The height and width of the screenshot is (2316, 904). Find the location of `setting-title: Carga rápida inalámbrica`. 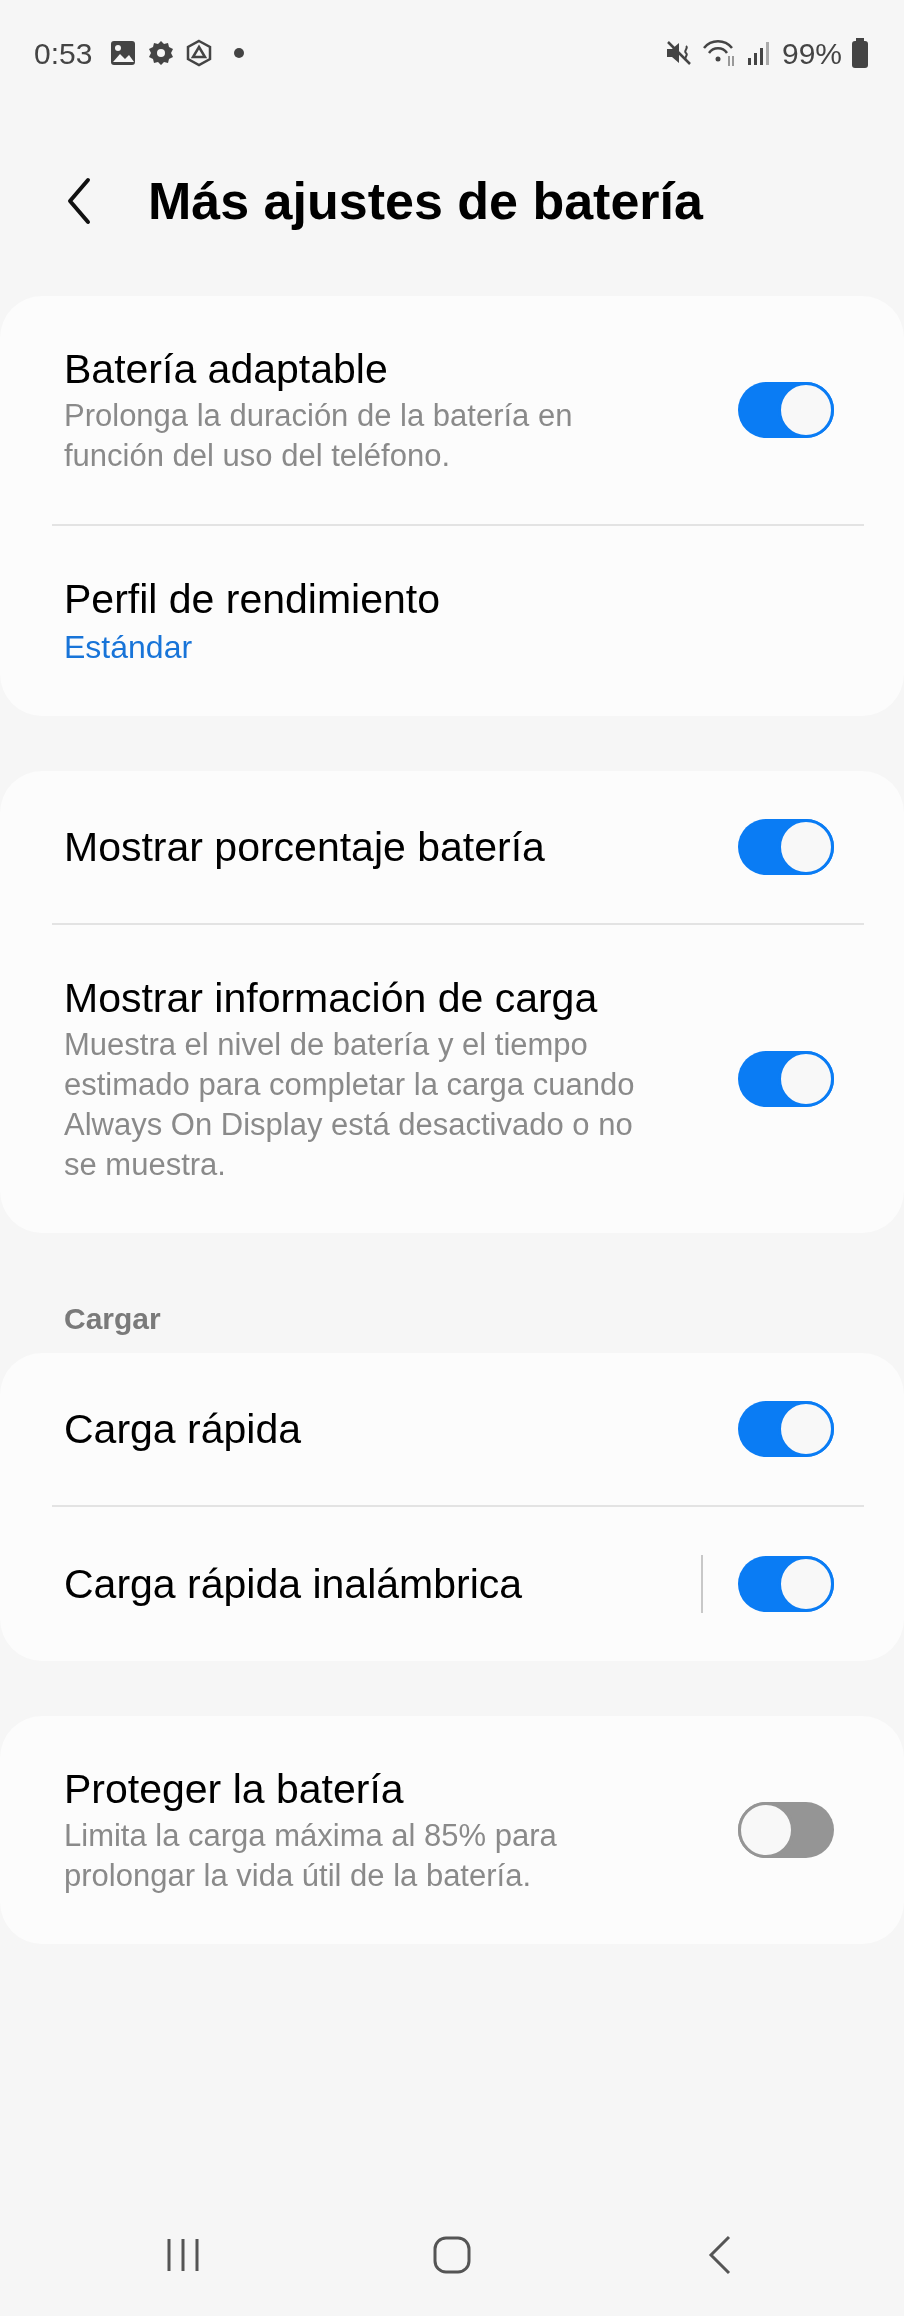

setting-title: Carga rápida inalámbrica is located at coordinates (294, 1584).